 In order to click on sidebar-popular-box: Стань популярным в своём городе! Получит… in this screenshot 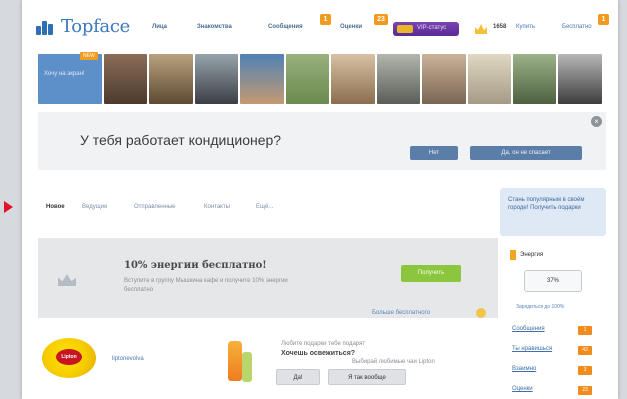, I will do `click(553, 212)`.